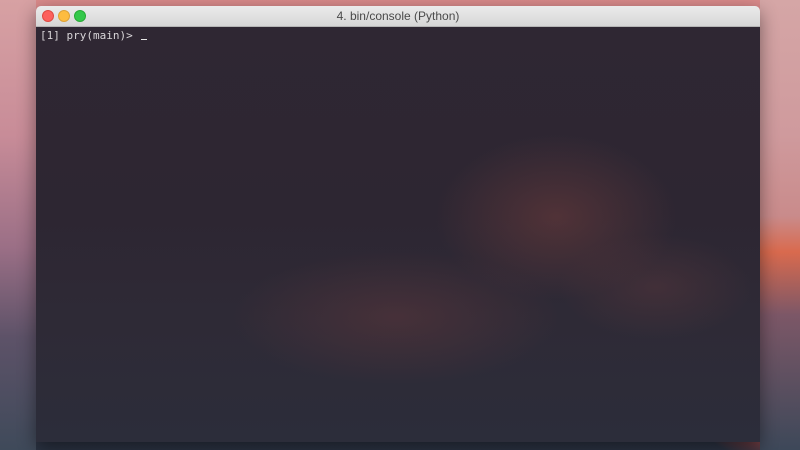  What do you see at coordinates (18, 225) in the screenshot?
I see `desktop-wallpaper-left` at bounding box center [18, 225].